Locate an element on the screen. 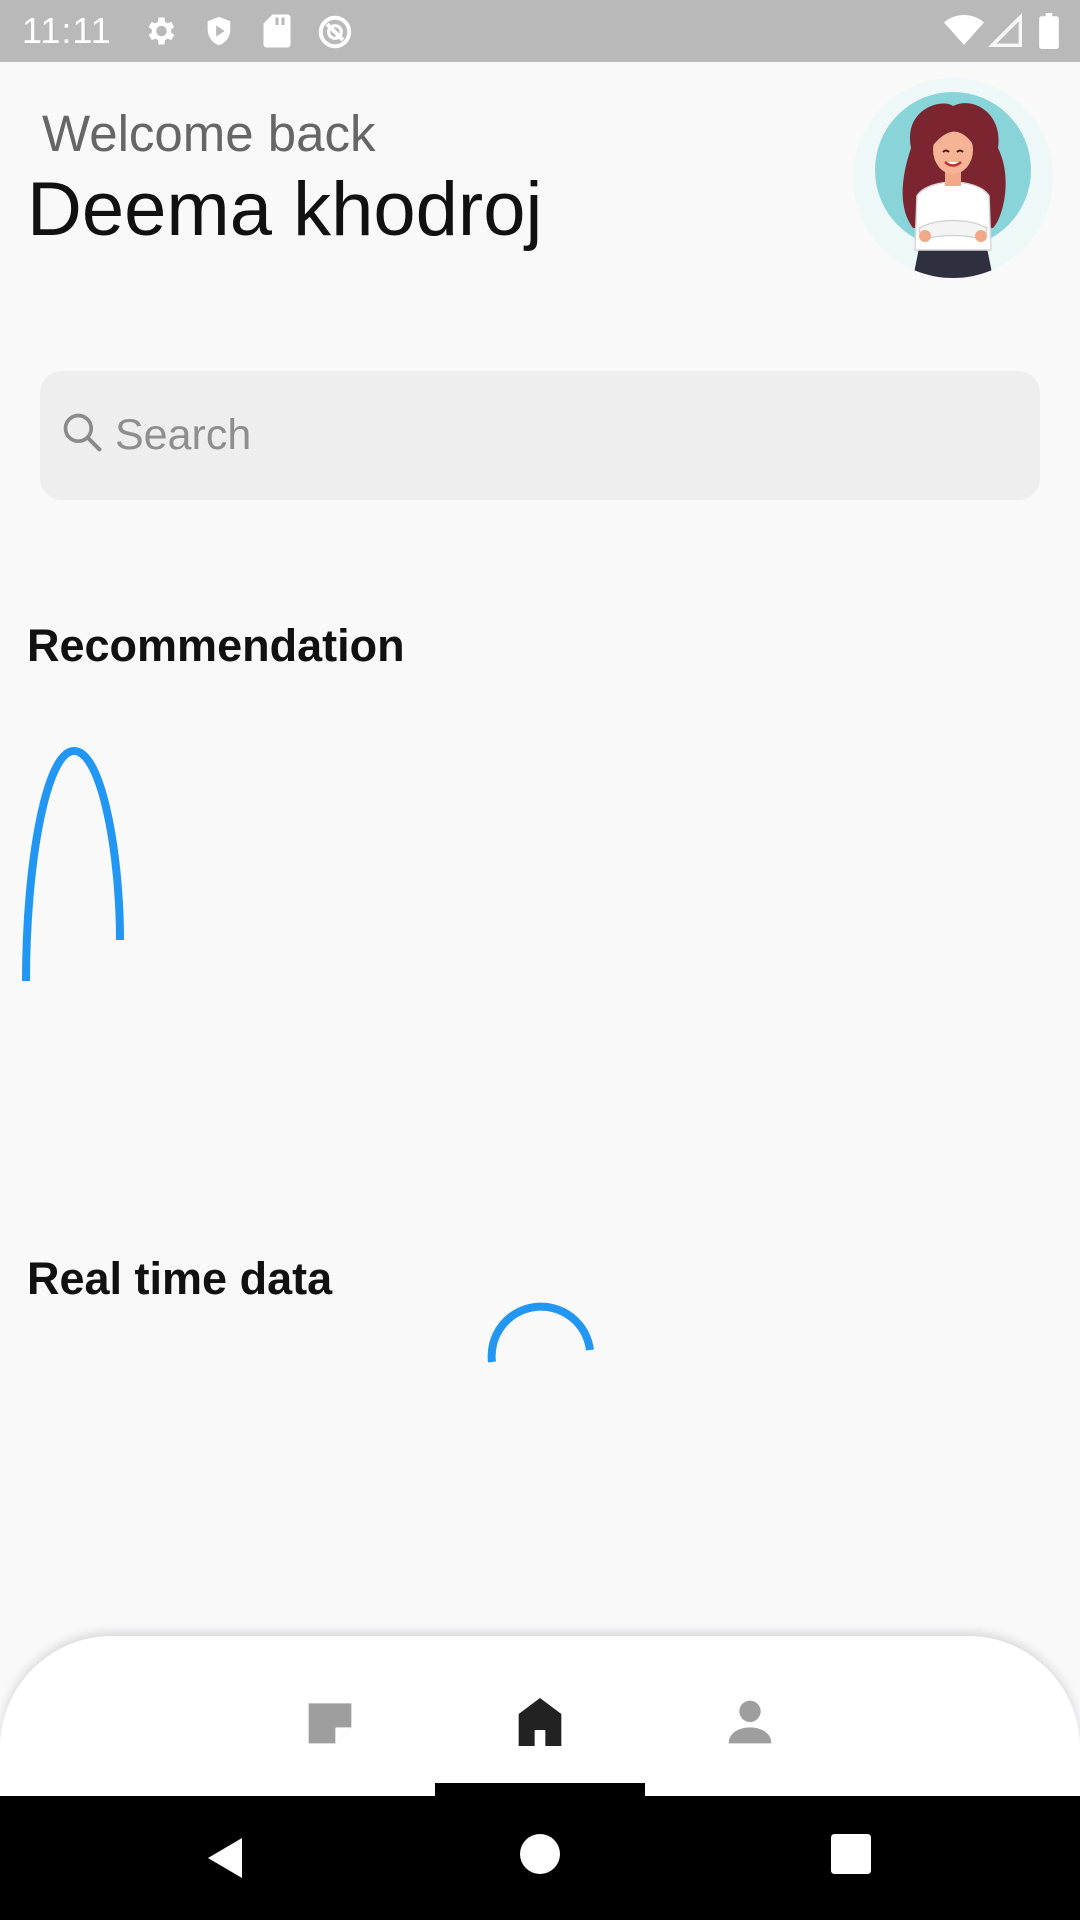  real-time-data-heading: Real time data is located at coordinates (180, 1278).